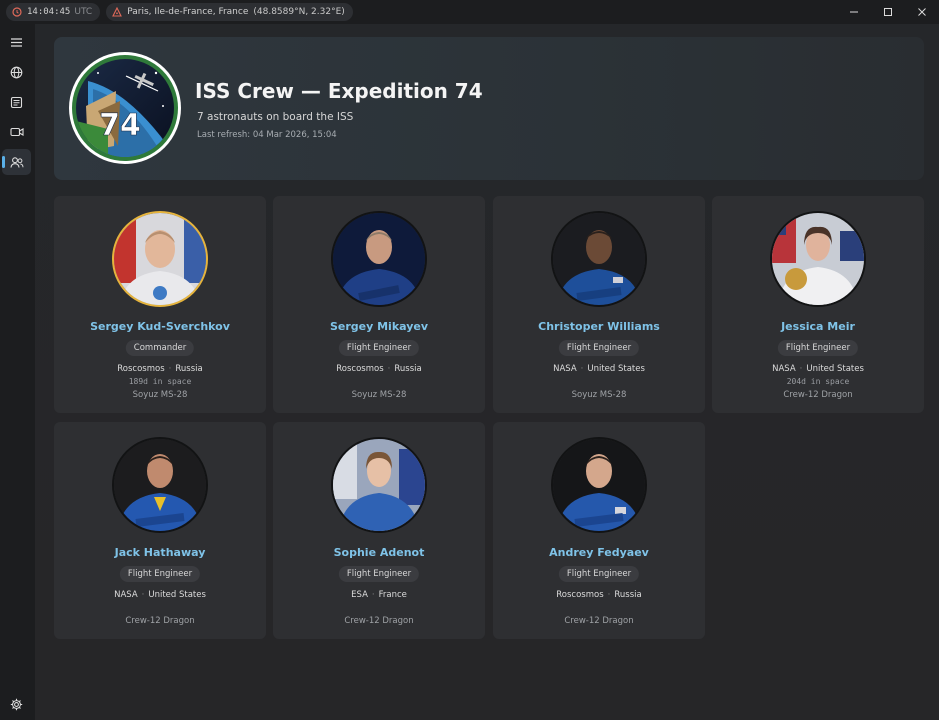 This screenshot has height=720, width=939. Describe the element at coordinates (599, 326) in the screenshot. I see `crew-name: Christoper Williams` at that location.